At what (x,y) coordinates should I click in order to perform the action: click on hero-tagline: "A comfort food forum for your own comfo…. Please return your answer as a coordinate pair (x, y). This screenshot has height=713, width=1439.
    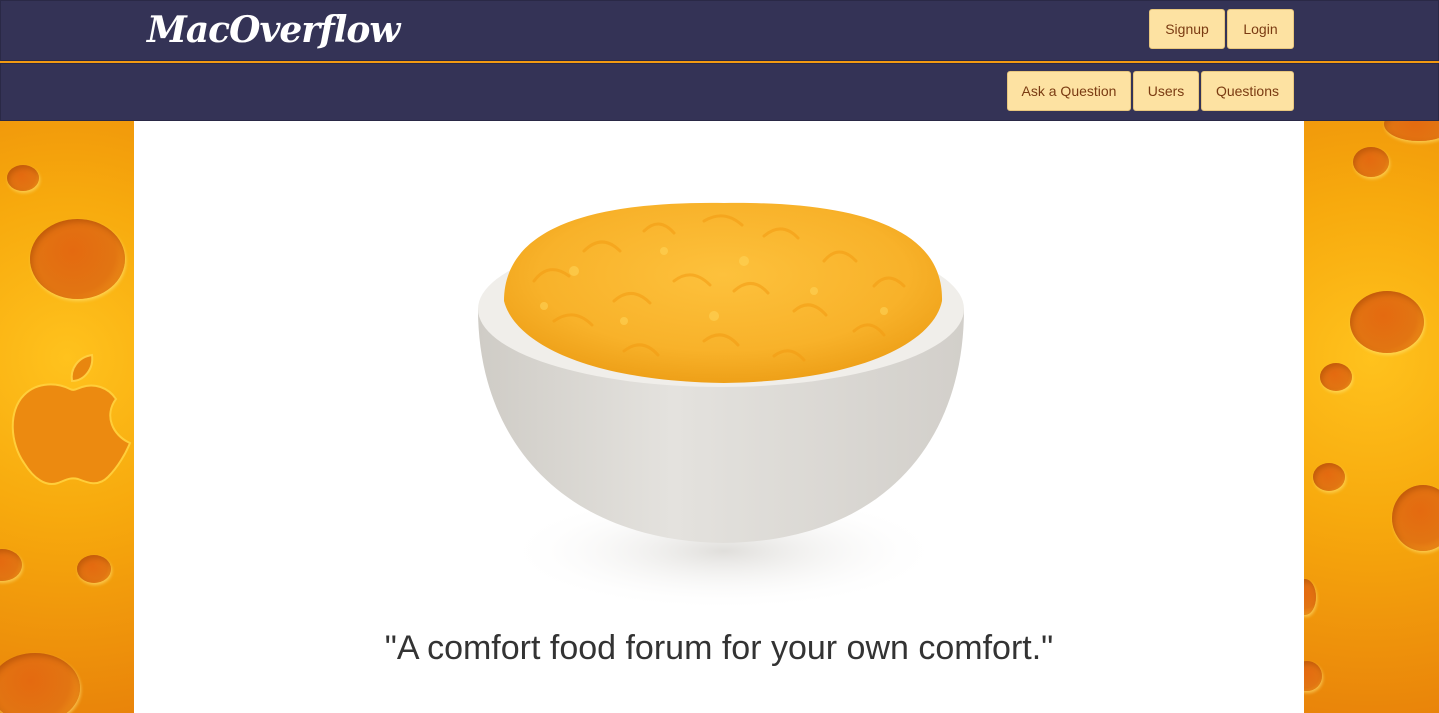
    Looking at the image, I should click on (719, 648).